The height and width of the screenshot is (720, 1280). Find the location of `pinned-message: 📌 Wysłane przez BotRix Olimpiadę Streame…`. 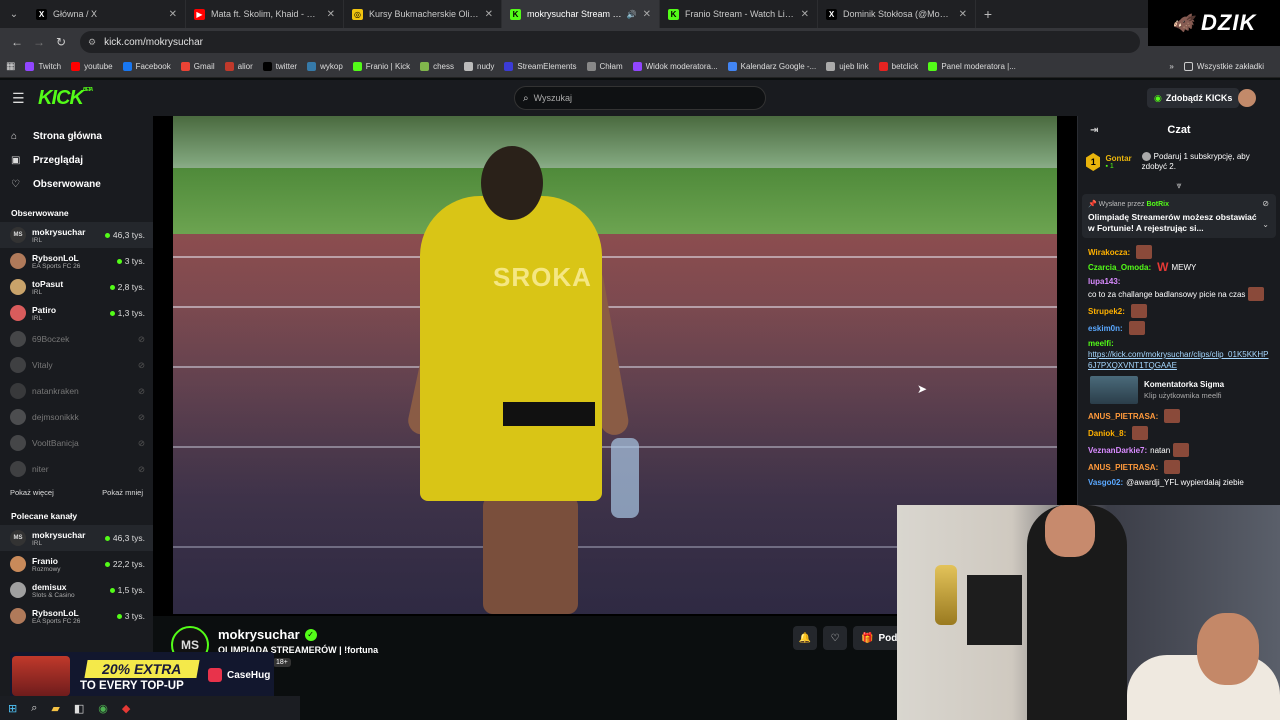

pinned-message: 📌 Wysłane przez BotRix Olimpiadę Streame… is located at coordinates (1179, 216).